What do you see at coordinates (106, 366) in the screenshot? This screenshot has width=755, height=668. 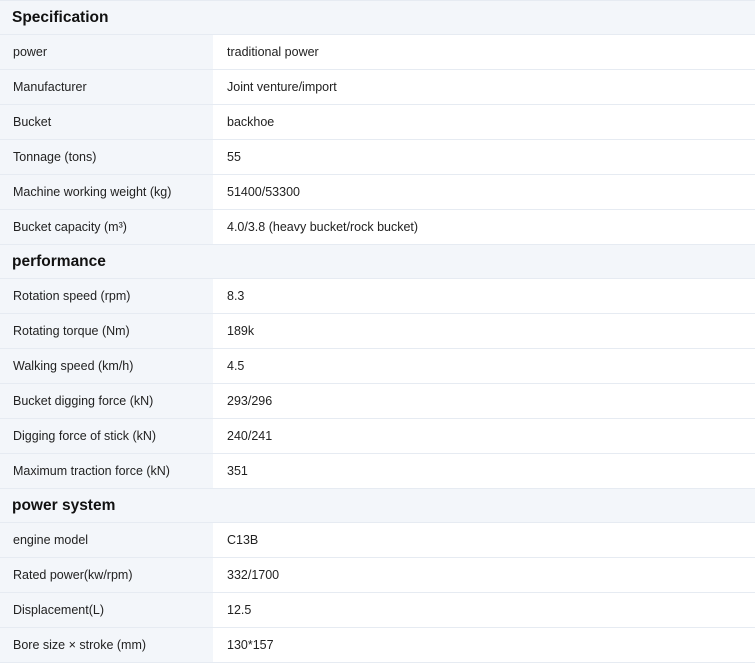 I see `row-label: Walking speed (km/h)` at bounding box center [106, 366].